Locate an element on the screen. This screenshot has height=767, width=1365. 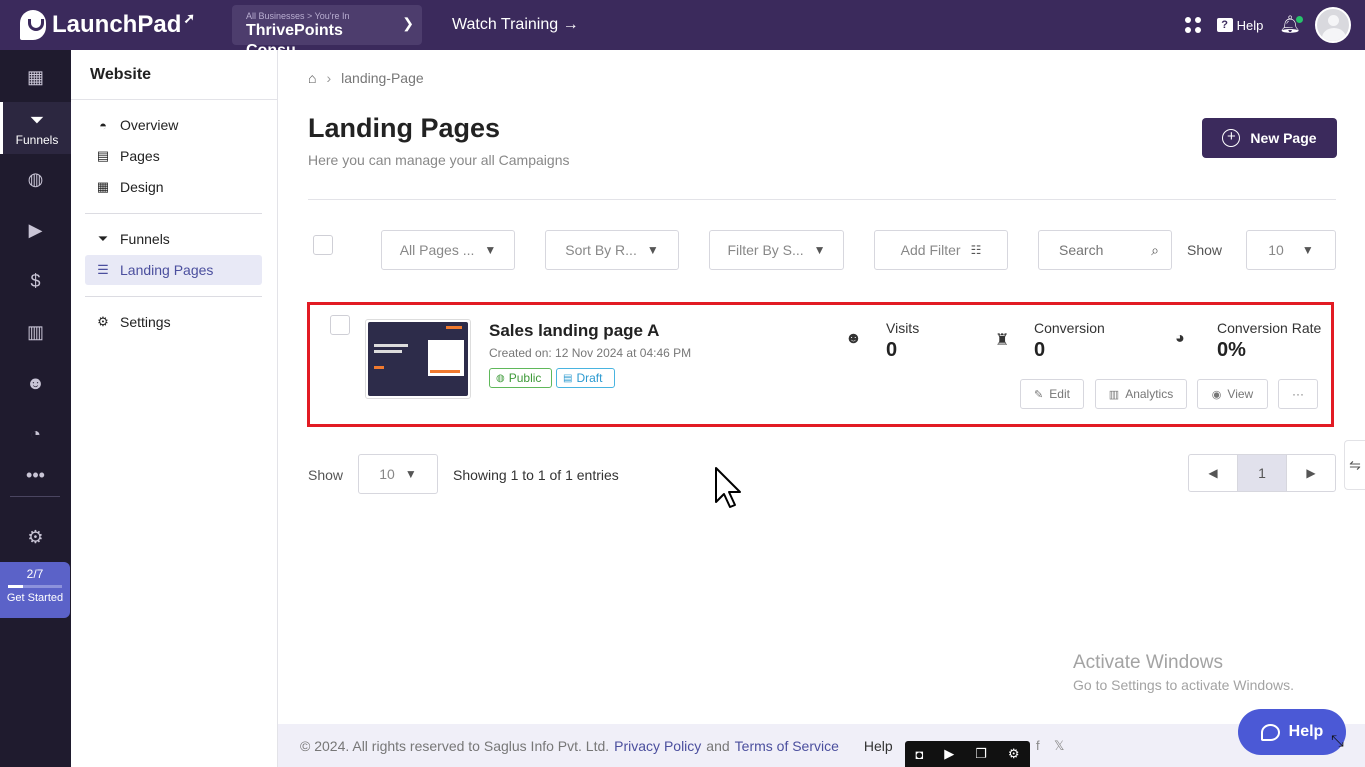
windows-watermark-title: Activate Windows is located at coordinates (1148, 662).